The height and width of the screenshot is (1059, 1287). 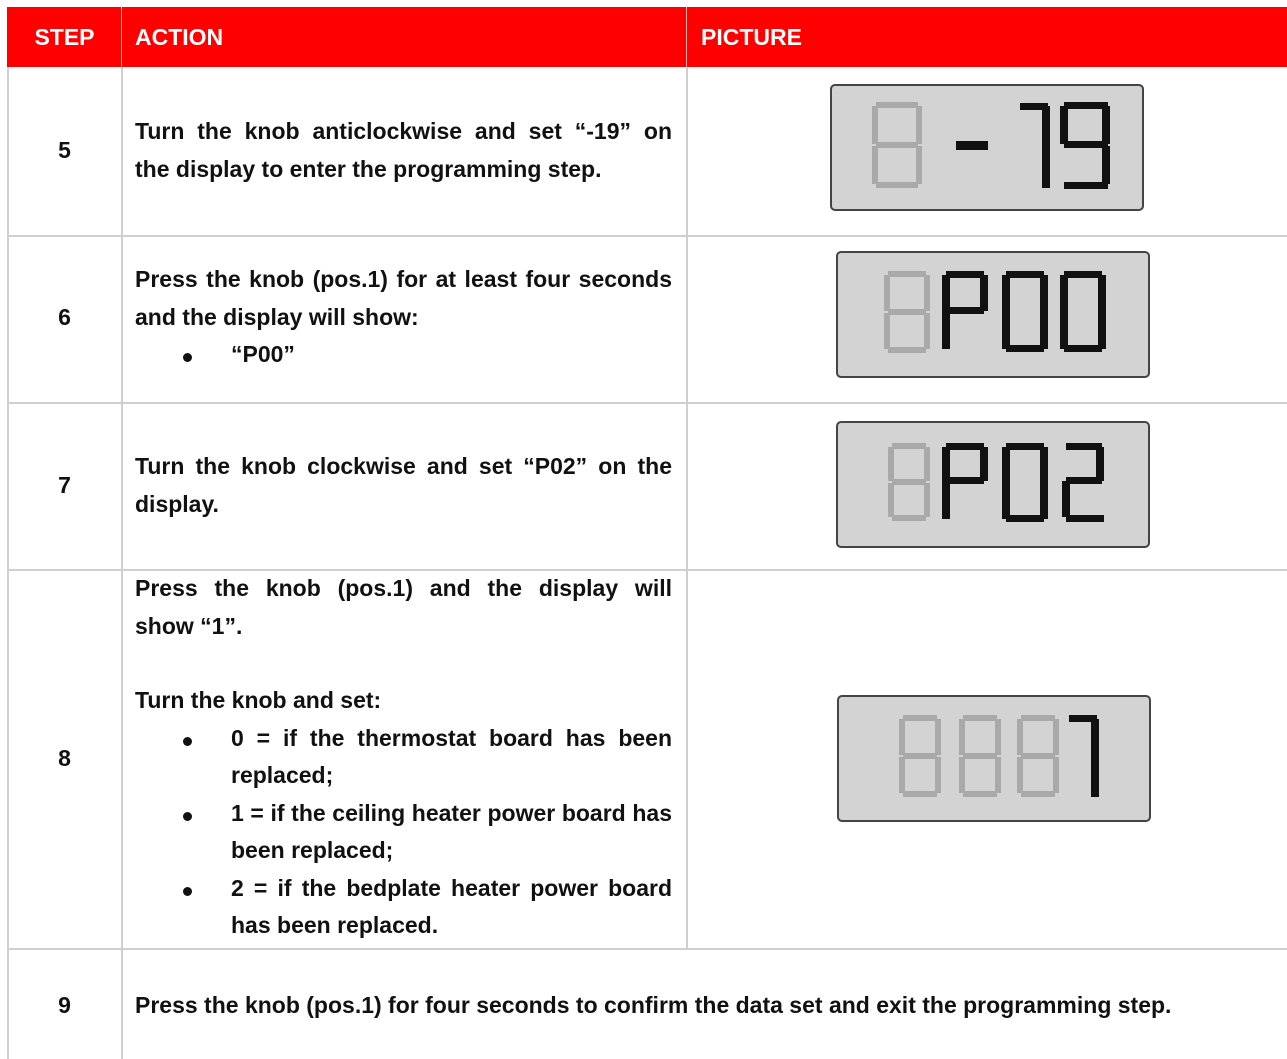 What do you see at coordinates (647, 37) in the screenshot?
I see `table-header: STEP ACTION PICTURE` at bounding box center [647, 37].